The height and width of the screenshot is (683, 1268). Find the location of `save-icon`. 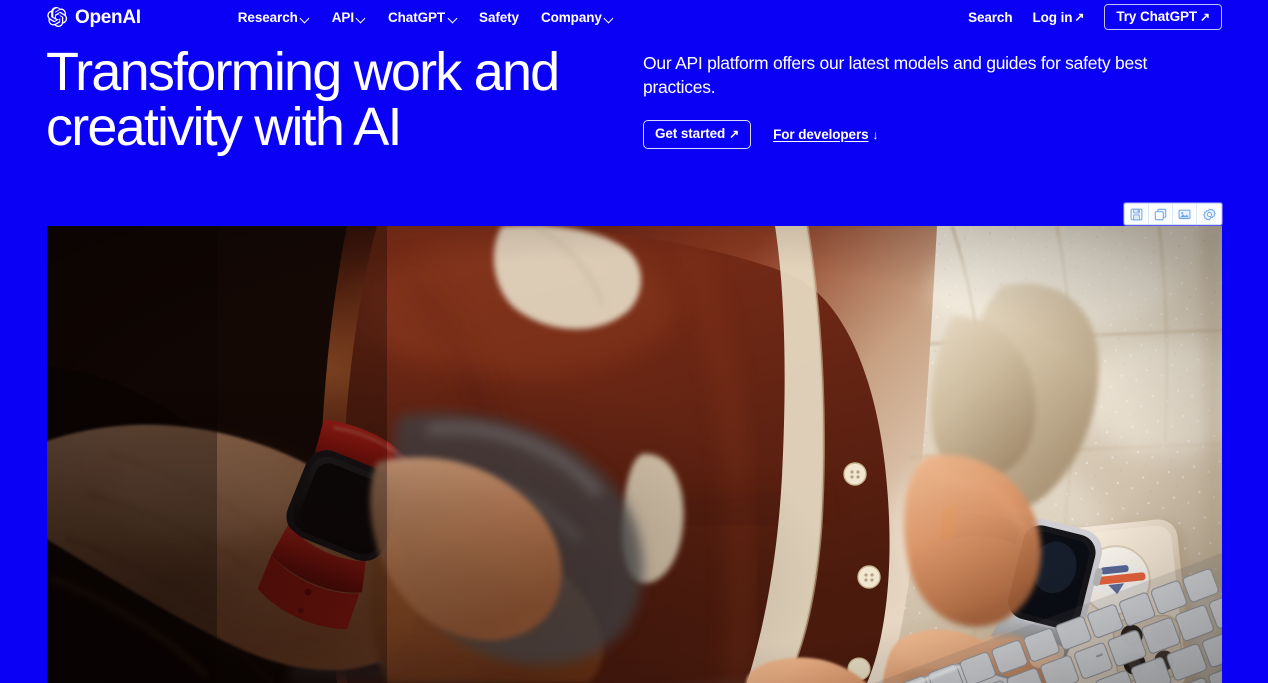

save-icon is located at coordinates (1137, 214).